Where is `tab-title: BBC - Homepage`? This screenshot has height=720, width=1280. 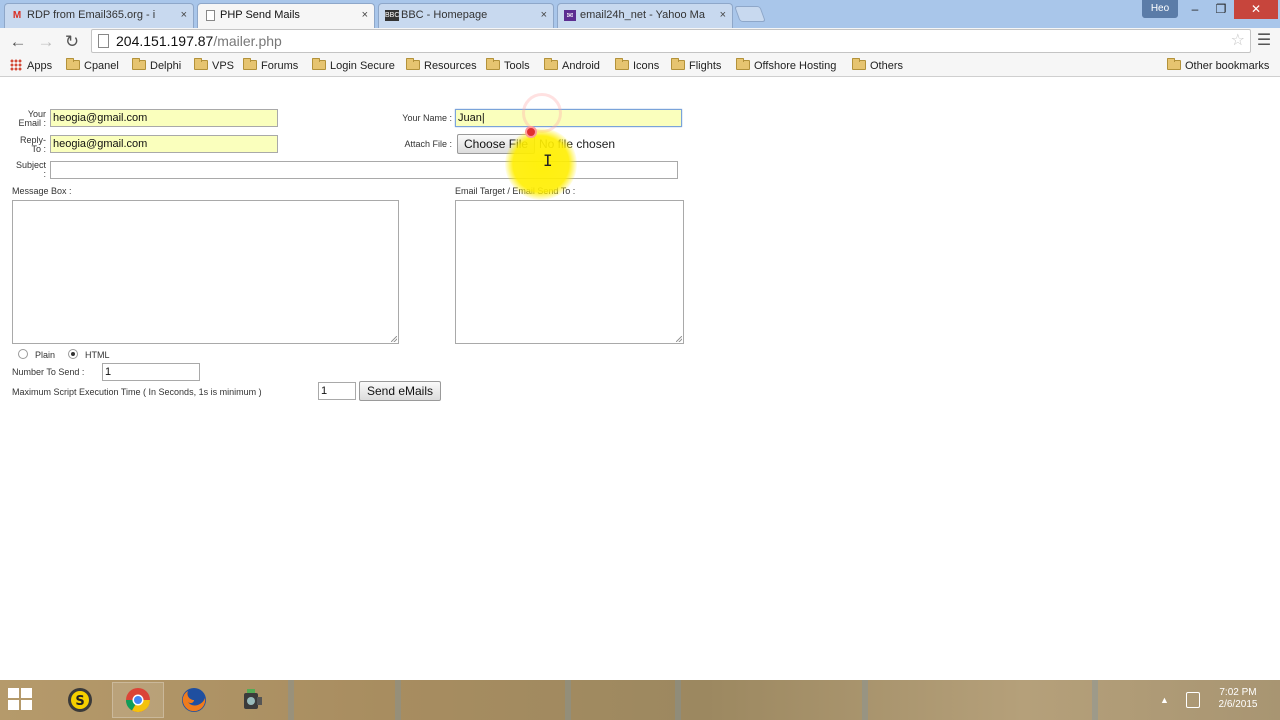
tab-title: BBC - Homepage is located at coordinates (444, 15).